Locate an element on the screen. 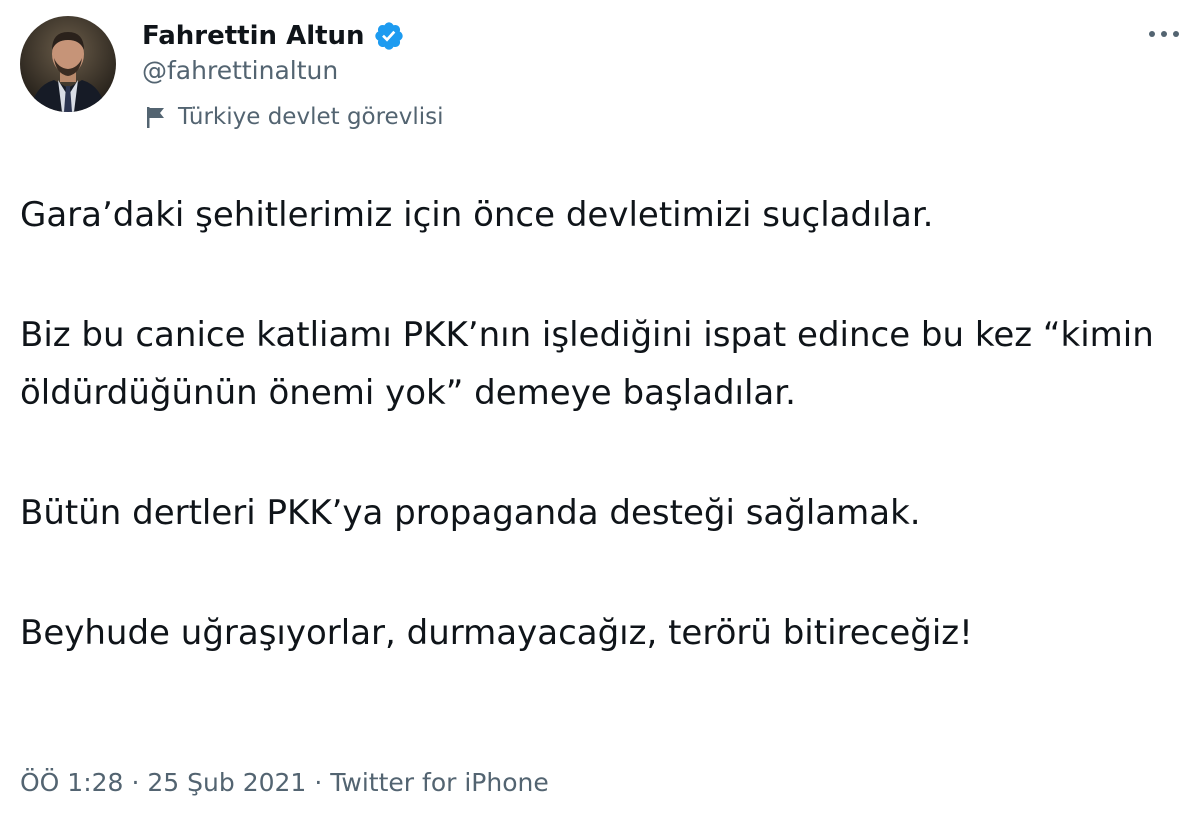 The image size is (1200, 819). account-label: Türkiye devlet görevlisi is located at coordinates (293, 117).